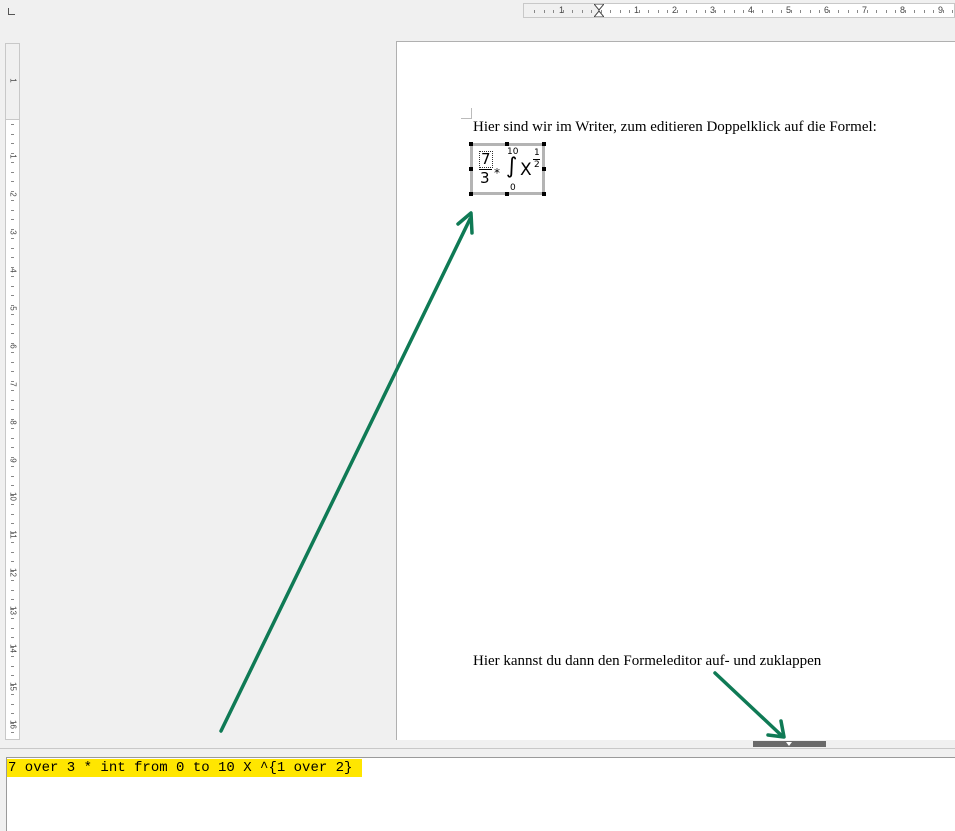 This screenshot has height=831, width=955. What do you see at coordinates (13, 496) in the screenshot?
I see `ruler-number: 10` at bounding box center [13, 496].